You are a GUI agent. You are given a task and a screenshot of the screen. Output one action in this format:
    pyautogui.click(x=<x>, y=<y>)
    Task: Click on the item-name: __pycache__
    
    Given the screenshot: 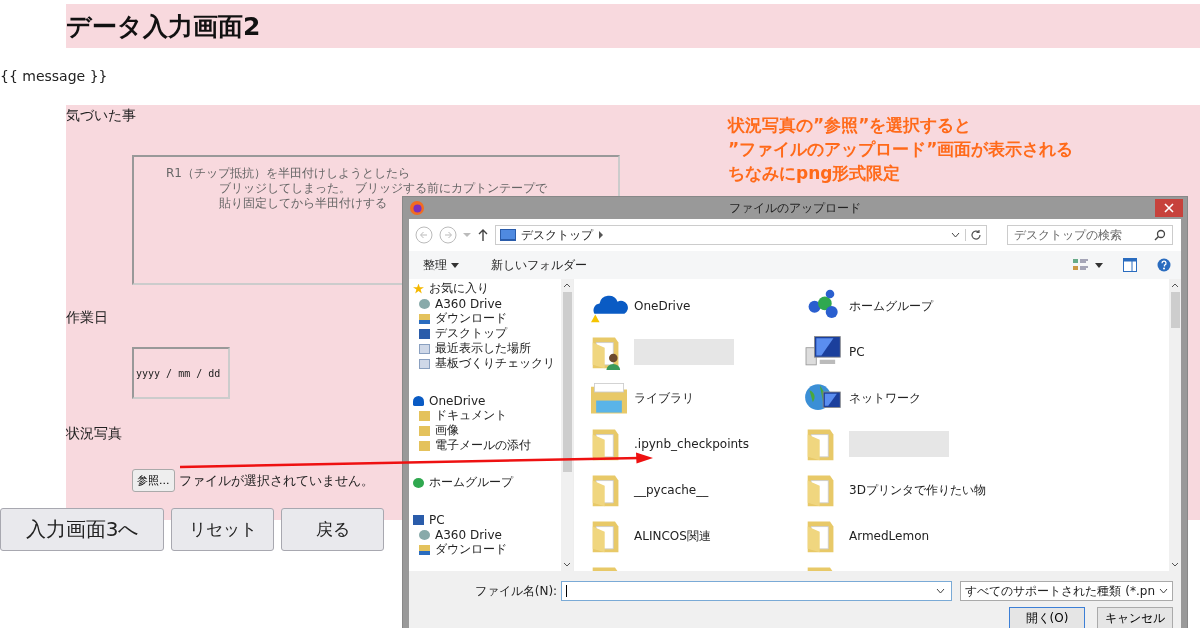 What is the action you would take?
    pyautogui.click(x=671, y=490)
    